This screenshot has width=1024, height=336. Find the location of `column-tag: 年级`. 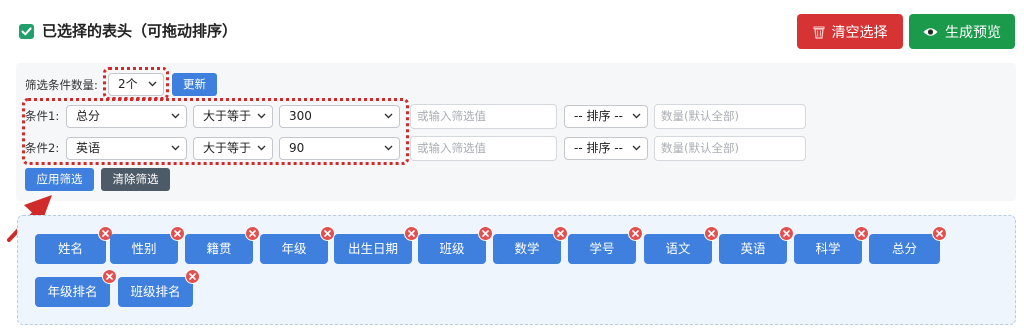

column-tag: 年级 is located at coordinates (297, 245).